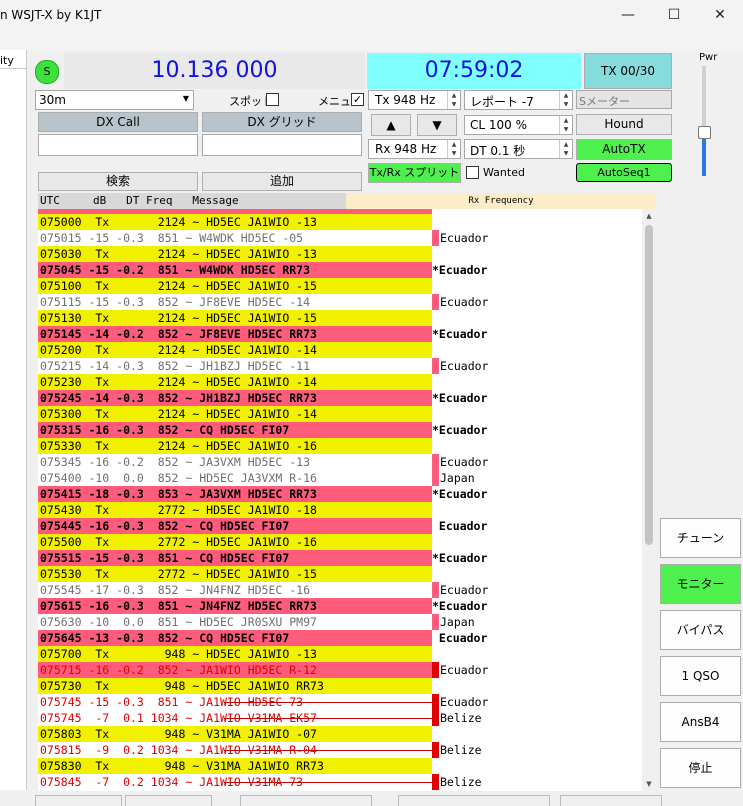 This screenshot has width=743, height=806. What do you see at coordinates (720, 15) in the screenshot?
I see `close-button: ✕` at bounding box center [720, 15].